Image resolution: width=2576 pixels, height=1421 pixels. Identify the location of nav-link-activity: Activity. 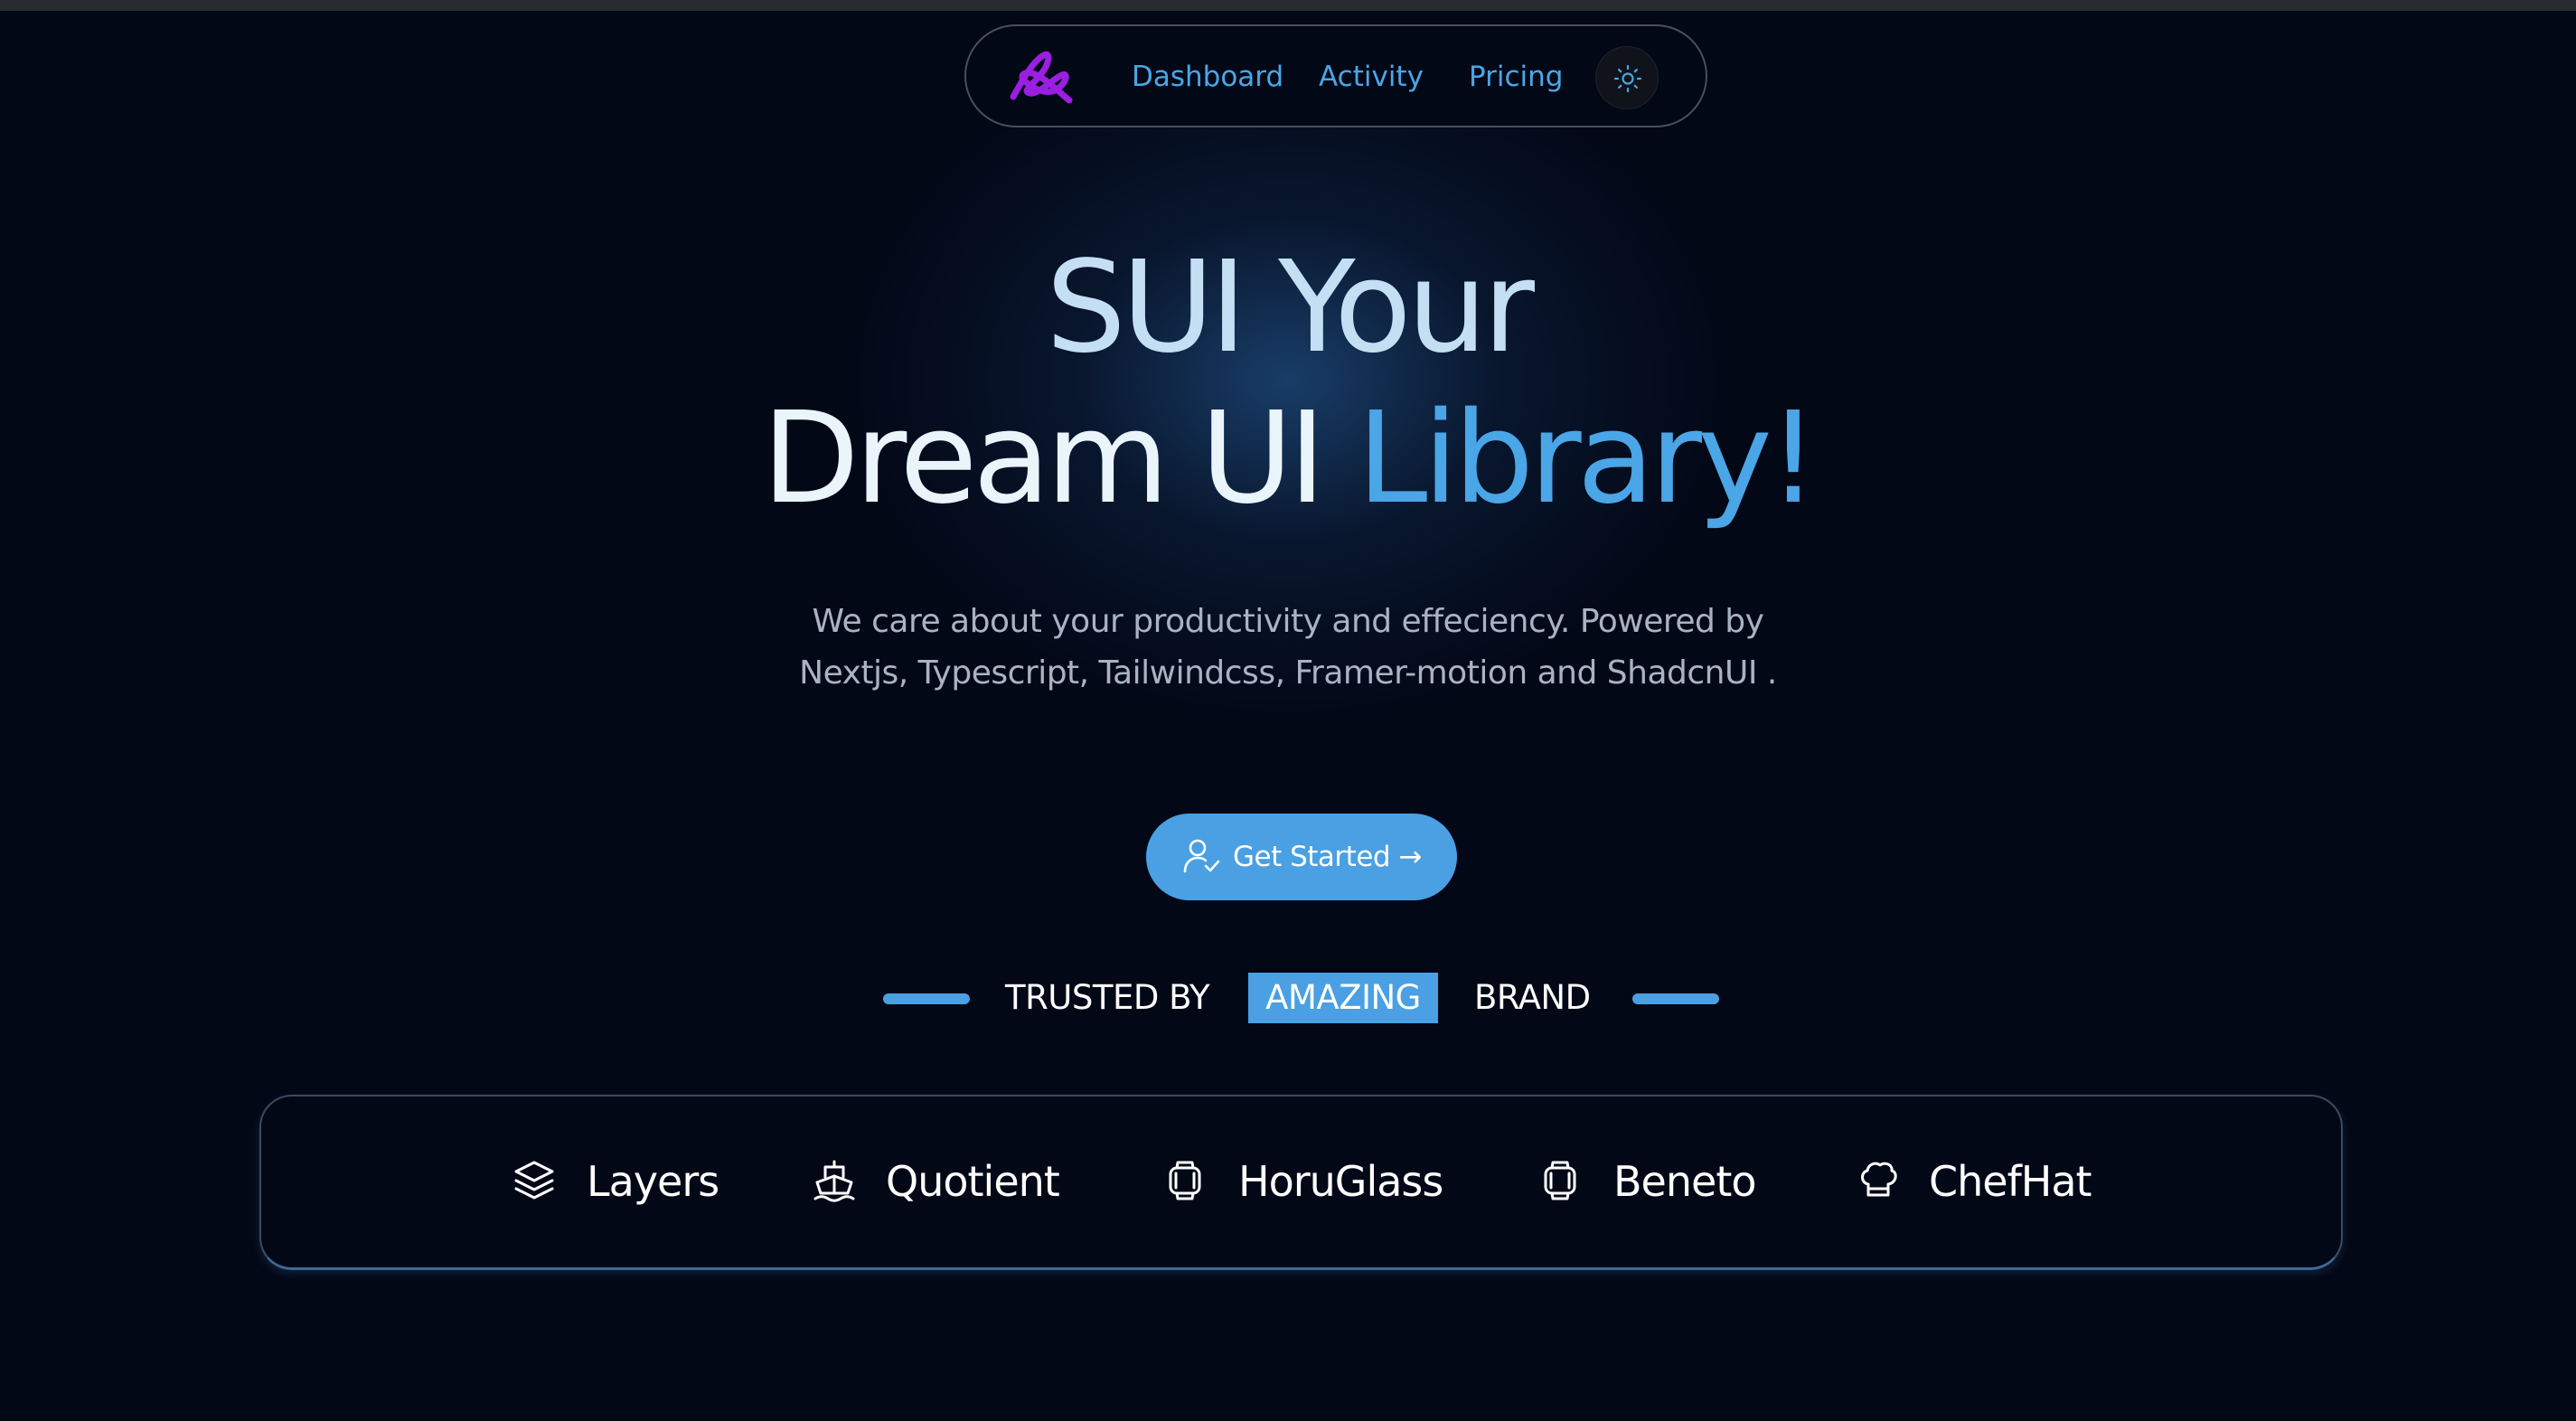
(1372, 77).